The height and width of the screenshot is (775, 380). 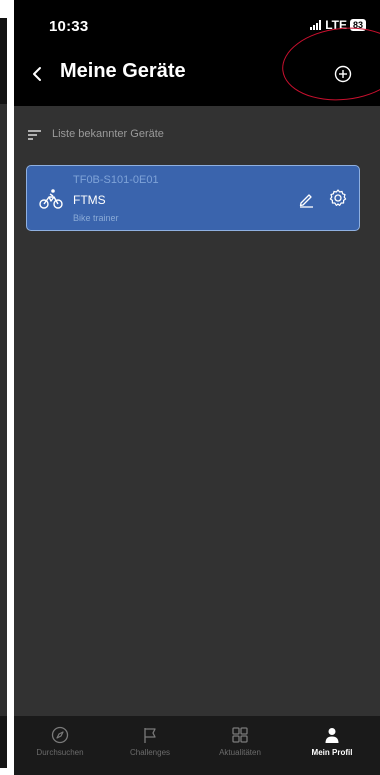 I want to click on grid-icon, so click(x=240, y=735).